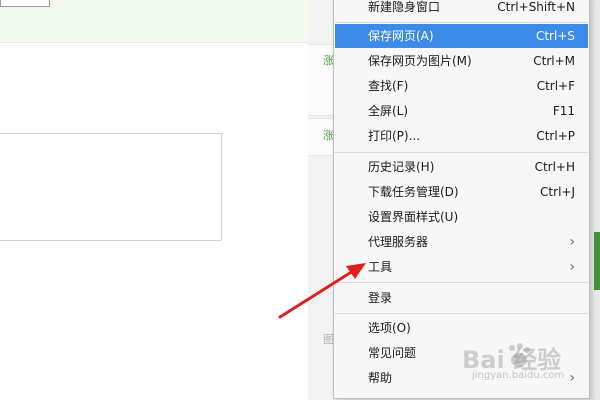 The image size is (600, 400). I want to click on watermark-url: jingyan.baidu.com, so click(518, 375).